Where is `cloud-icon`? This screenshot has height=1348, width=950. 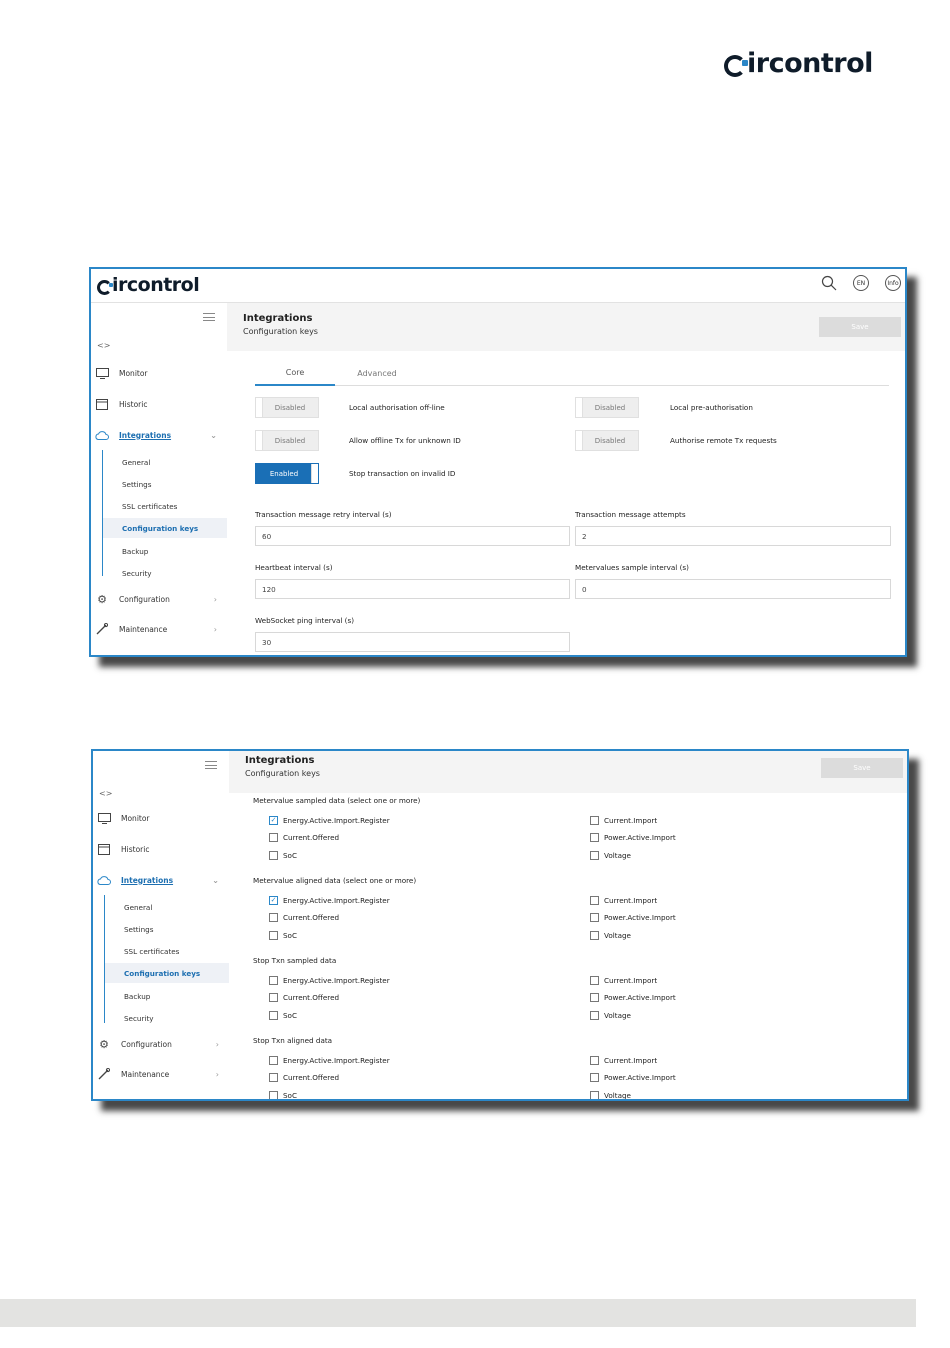 cloud-icon is located at coordinates (102, 435).